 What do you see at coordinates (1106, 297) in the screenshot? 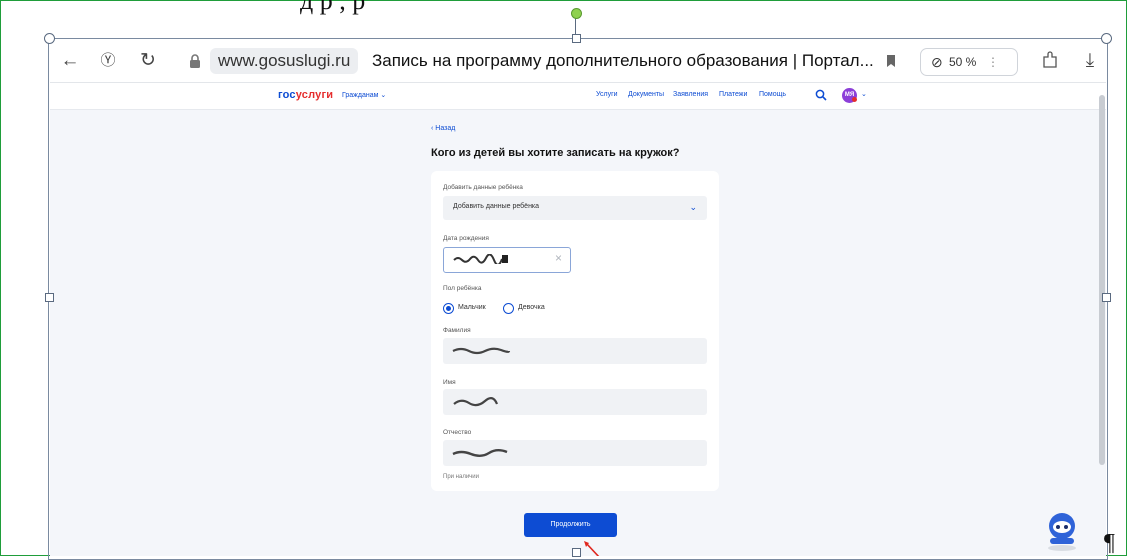
I see `resize-handle-right` at bounding box center [1106, 297].